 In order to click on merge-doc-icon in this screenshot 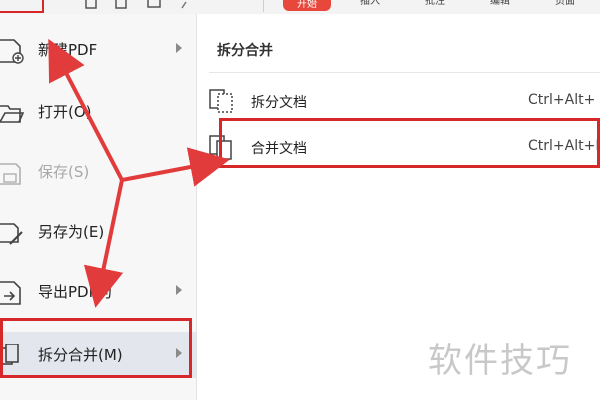, I will do `click(220, 147)`.